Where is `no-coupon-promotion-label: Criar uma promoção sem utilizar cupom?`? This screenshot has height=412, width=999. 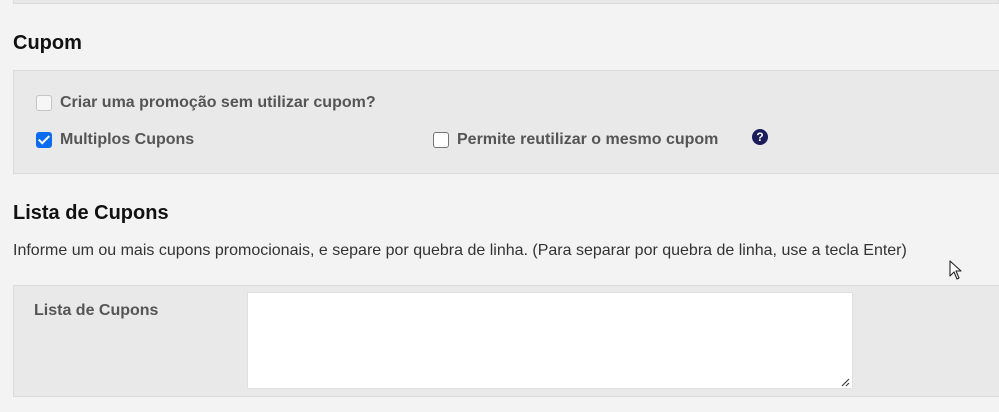 no-coupon-promotion-label: Criar uma promoção sem utilizar cupom? is located at coordinates (218, 102).